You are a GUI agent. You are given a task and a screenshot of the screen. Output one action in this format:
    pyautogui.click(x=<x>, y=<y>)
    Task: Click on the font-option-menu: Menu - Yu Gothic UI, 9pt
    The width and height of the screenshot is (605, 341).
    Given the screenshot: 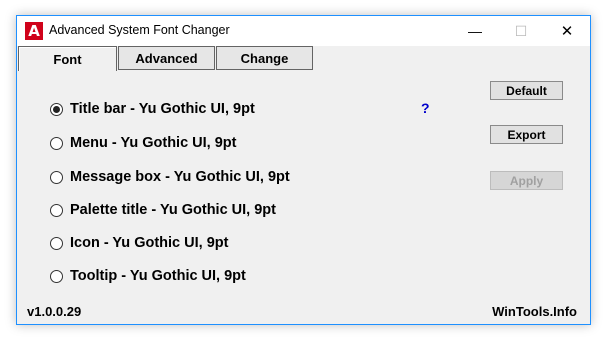 What is the action you would take?
    pyautogui.click(x=143, y=143)
    